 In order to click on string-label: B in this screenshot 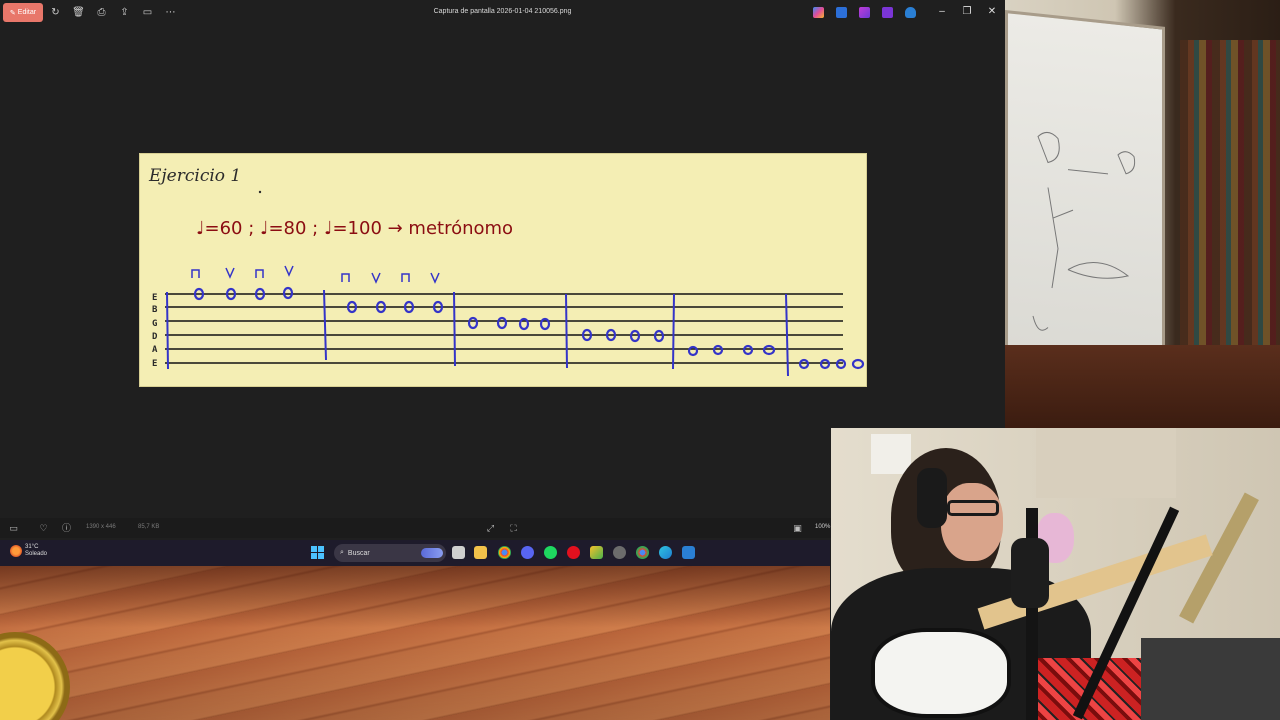, I will do `click(155, 310)`.